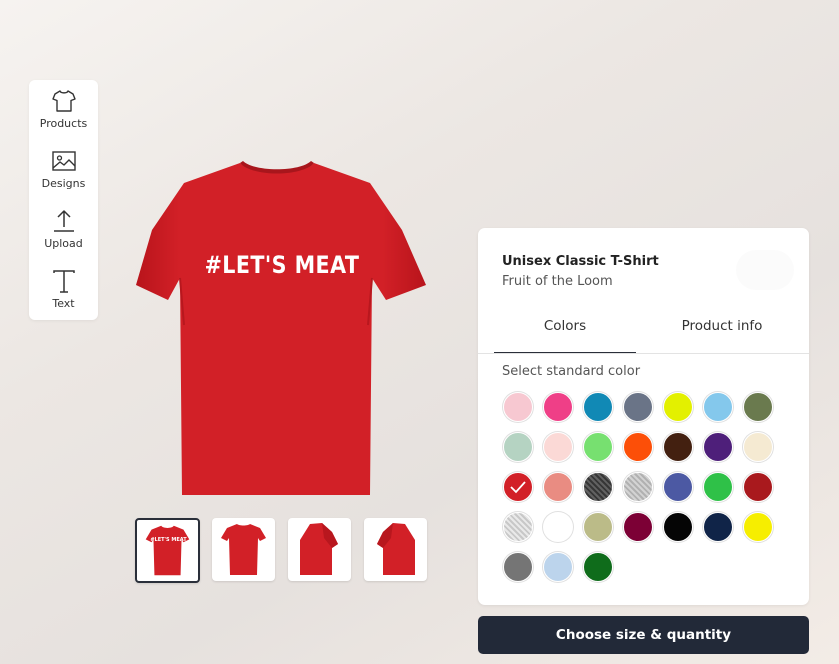 The height and width of the screenshot is (664, 839). I want to click on thumb-front-text: #LET'S MEAT, so click(168, 540).